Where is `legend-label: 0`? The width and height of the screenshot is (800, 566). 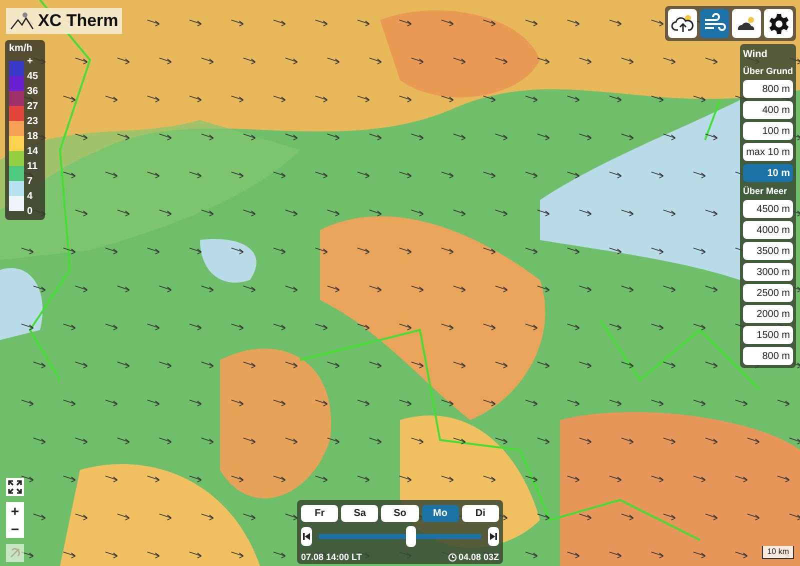 legend-label: 0 is located at coordinates (30, 212).